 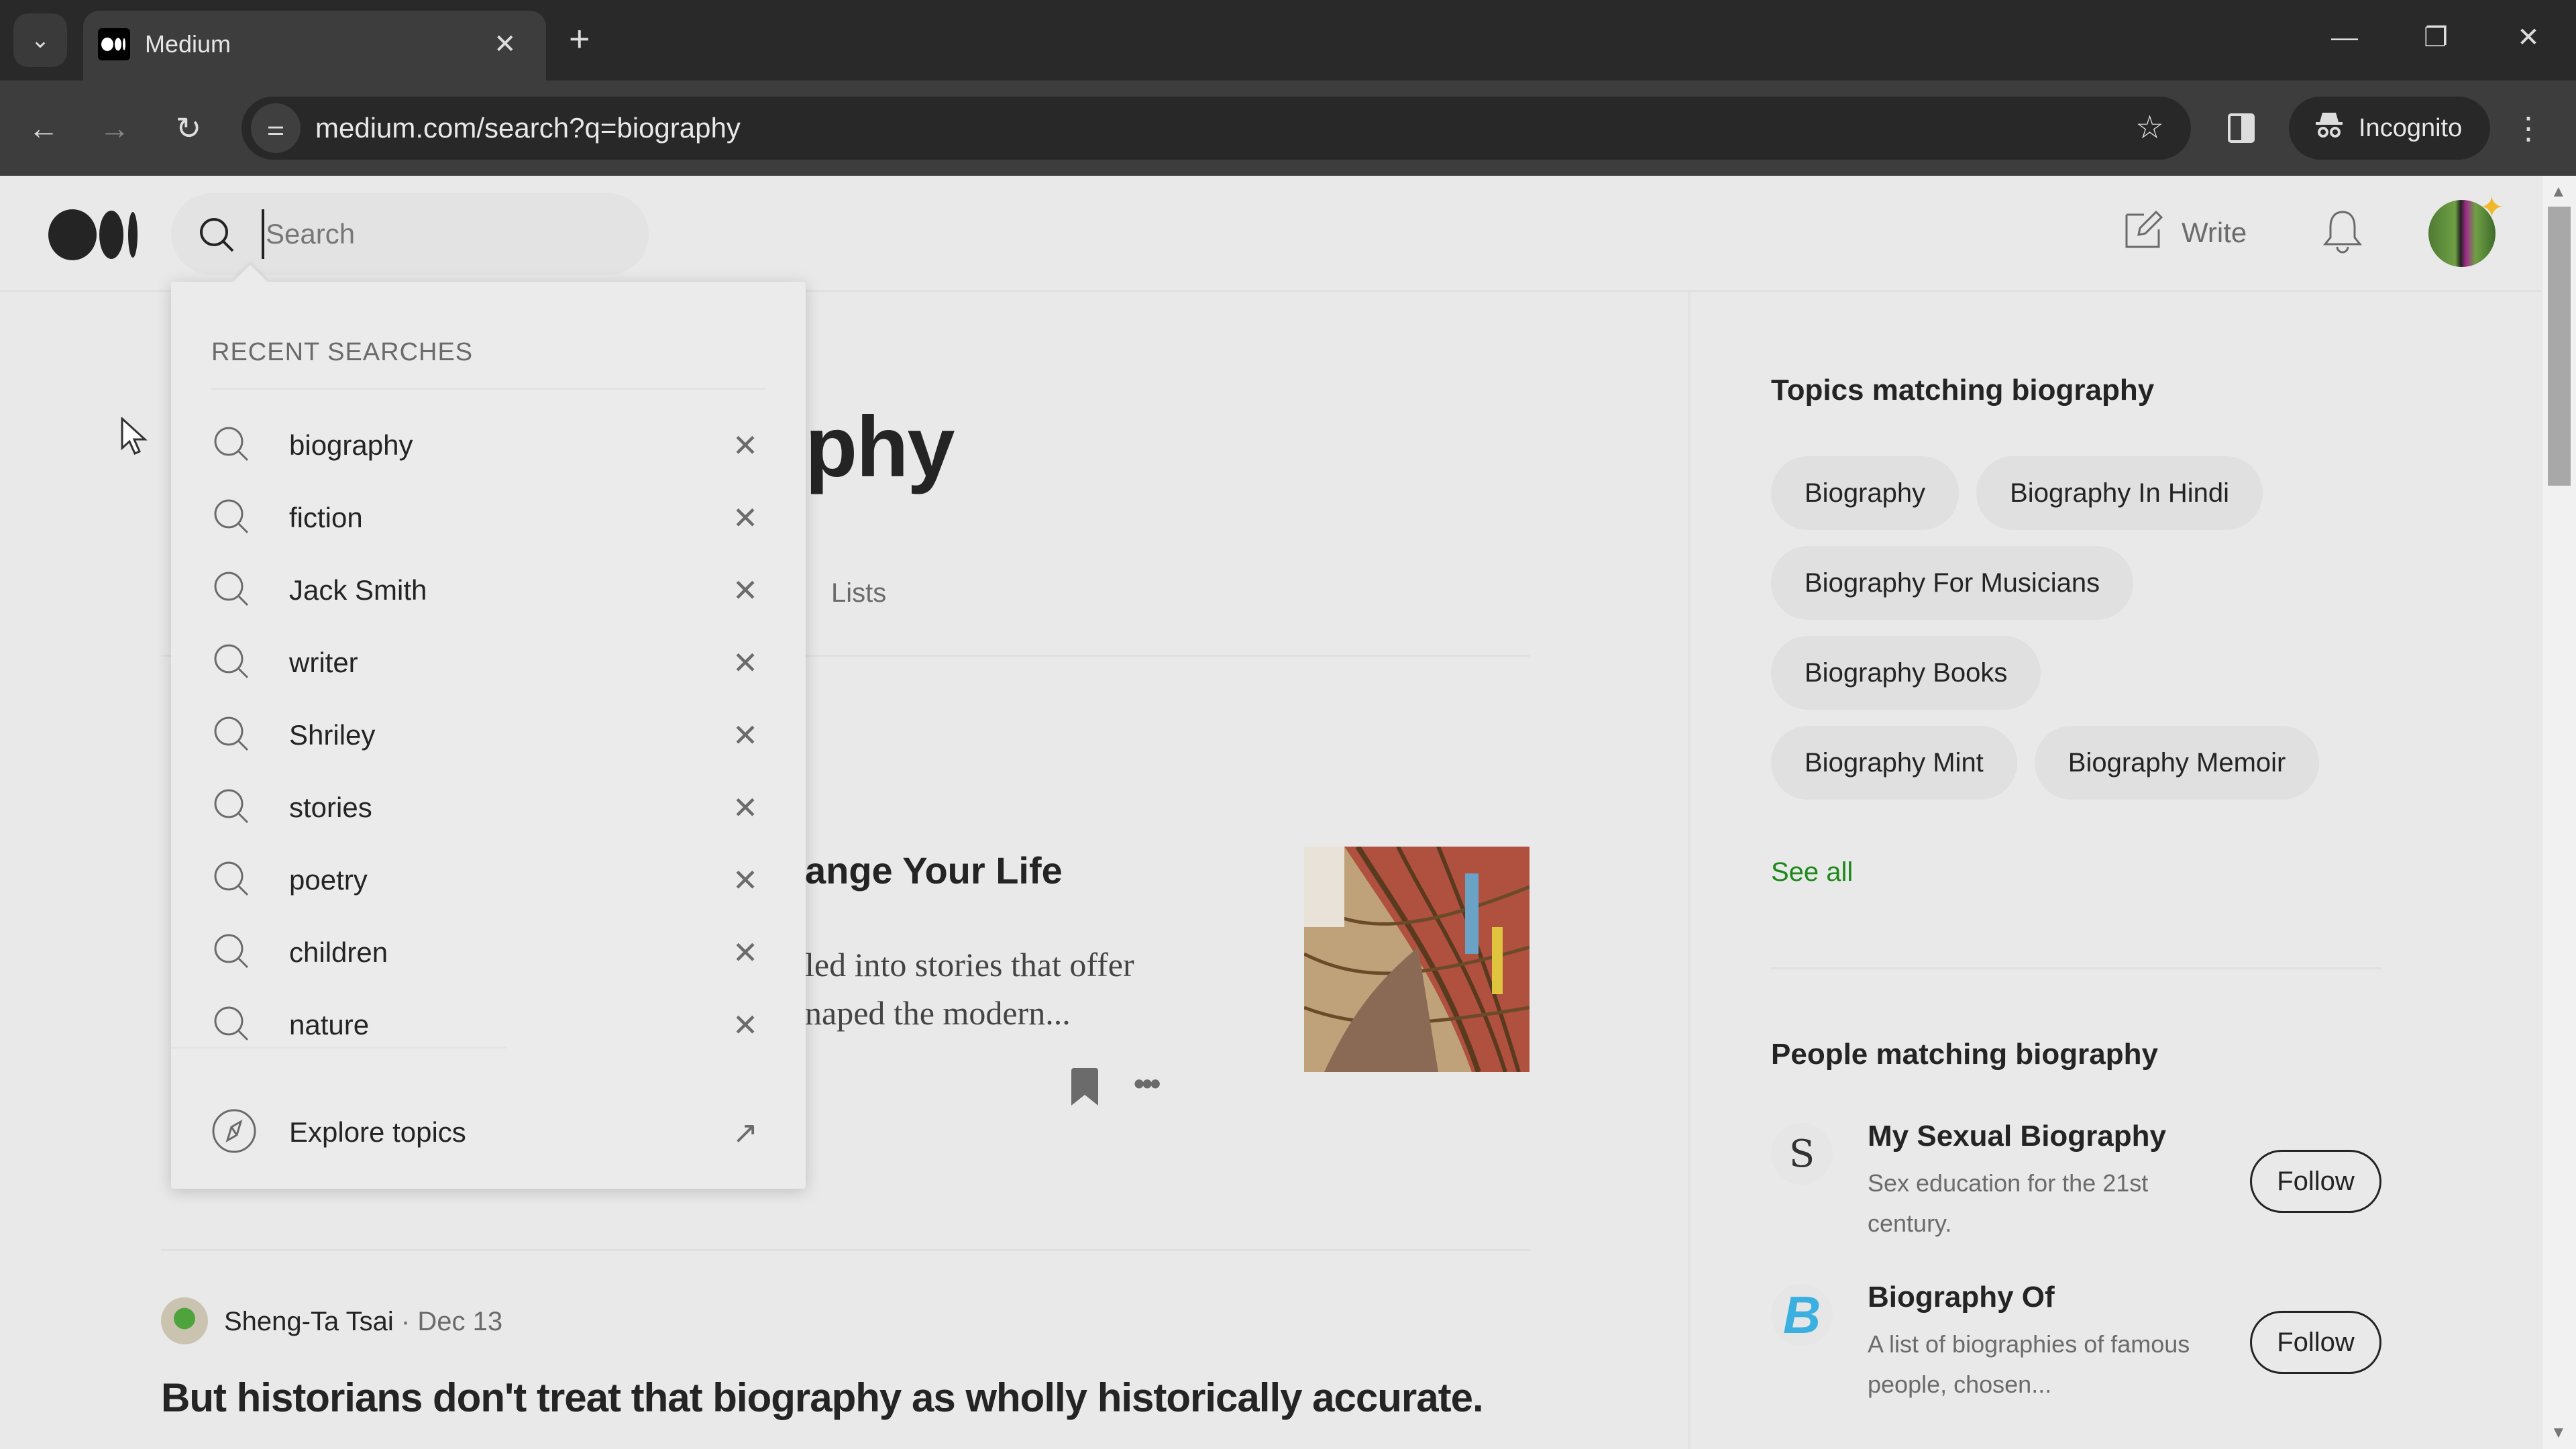 What do you see at coordinates (488, 735) in the screenshot?
I see `recent-search-item: Shriley ✕` at bounding box center [488, 735].